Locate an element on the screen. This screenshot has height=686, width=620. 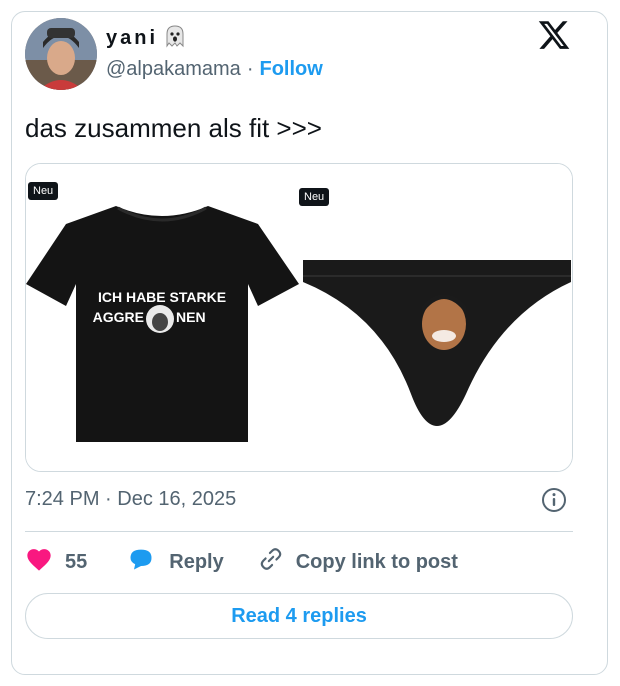
read-replies-button: Read 4 replies is located at coordinates (299, 616).